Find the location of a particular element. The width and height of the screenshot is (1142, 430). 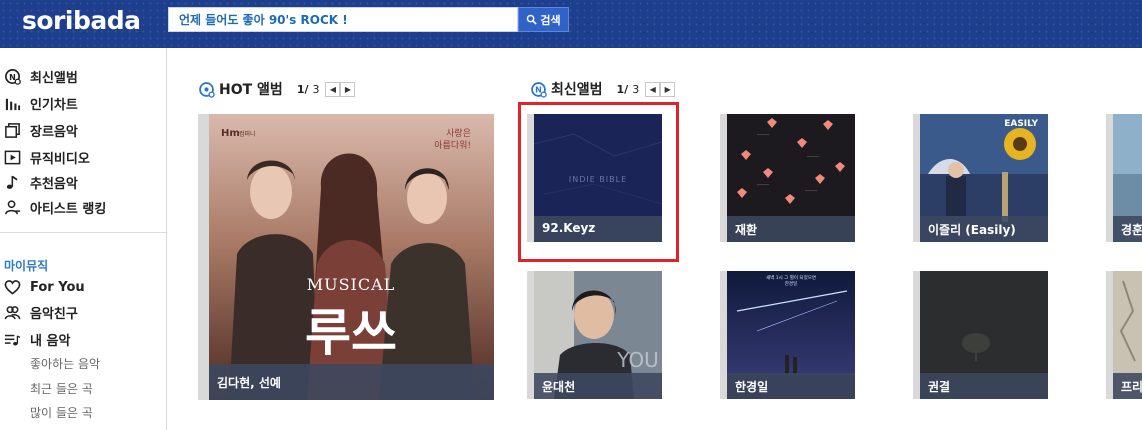

new-page-total: 3 is located at coordinates (636, 89).